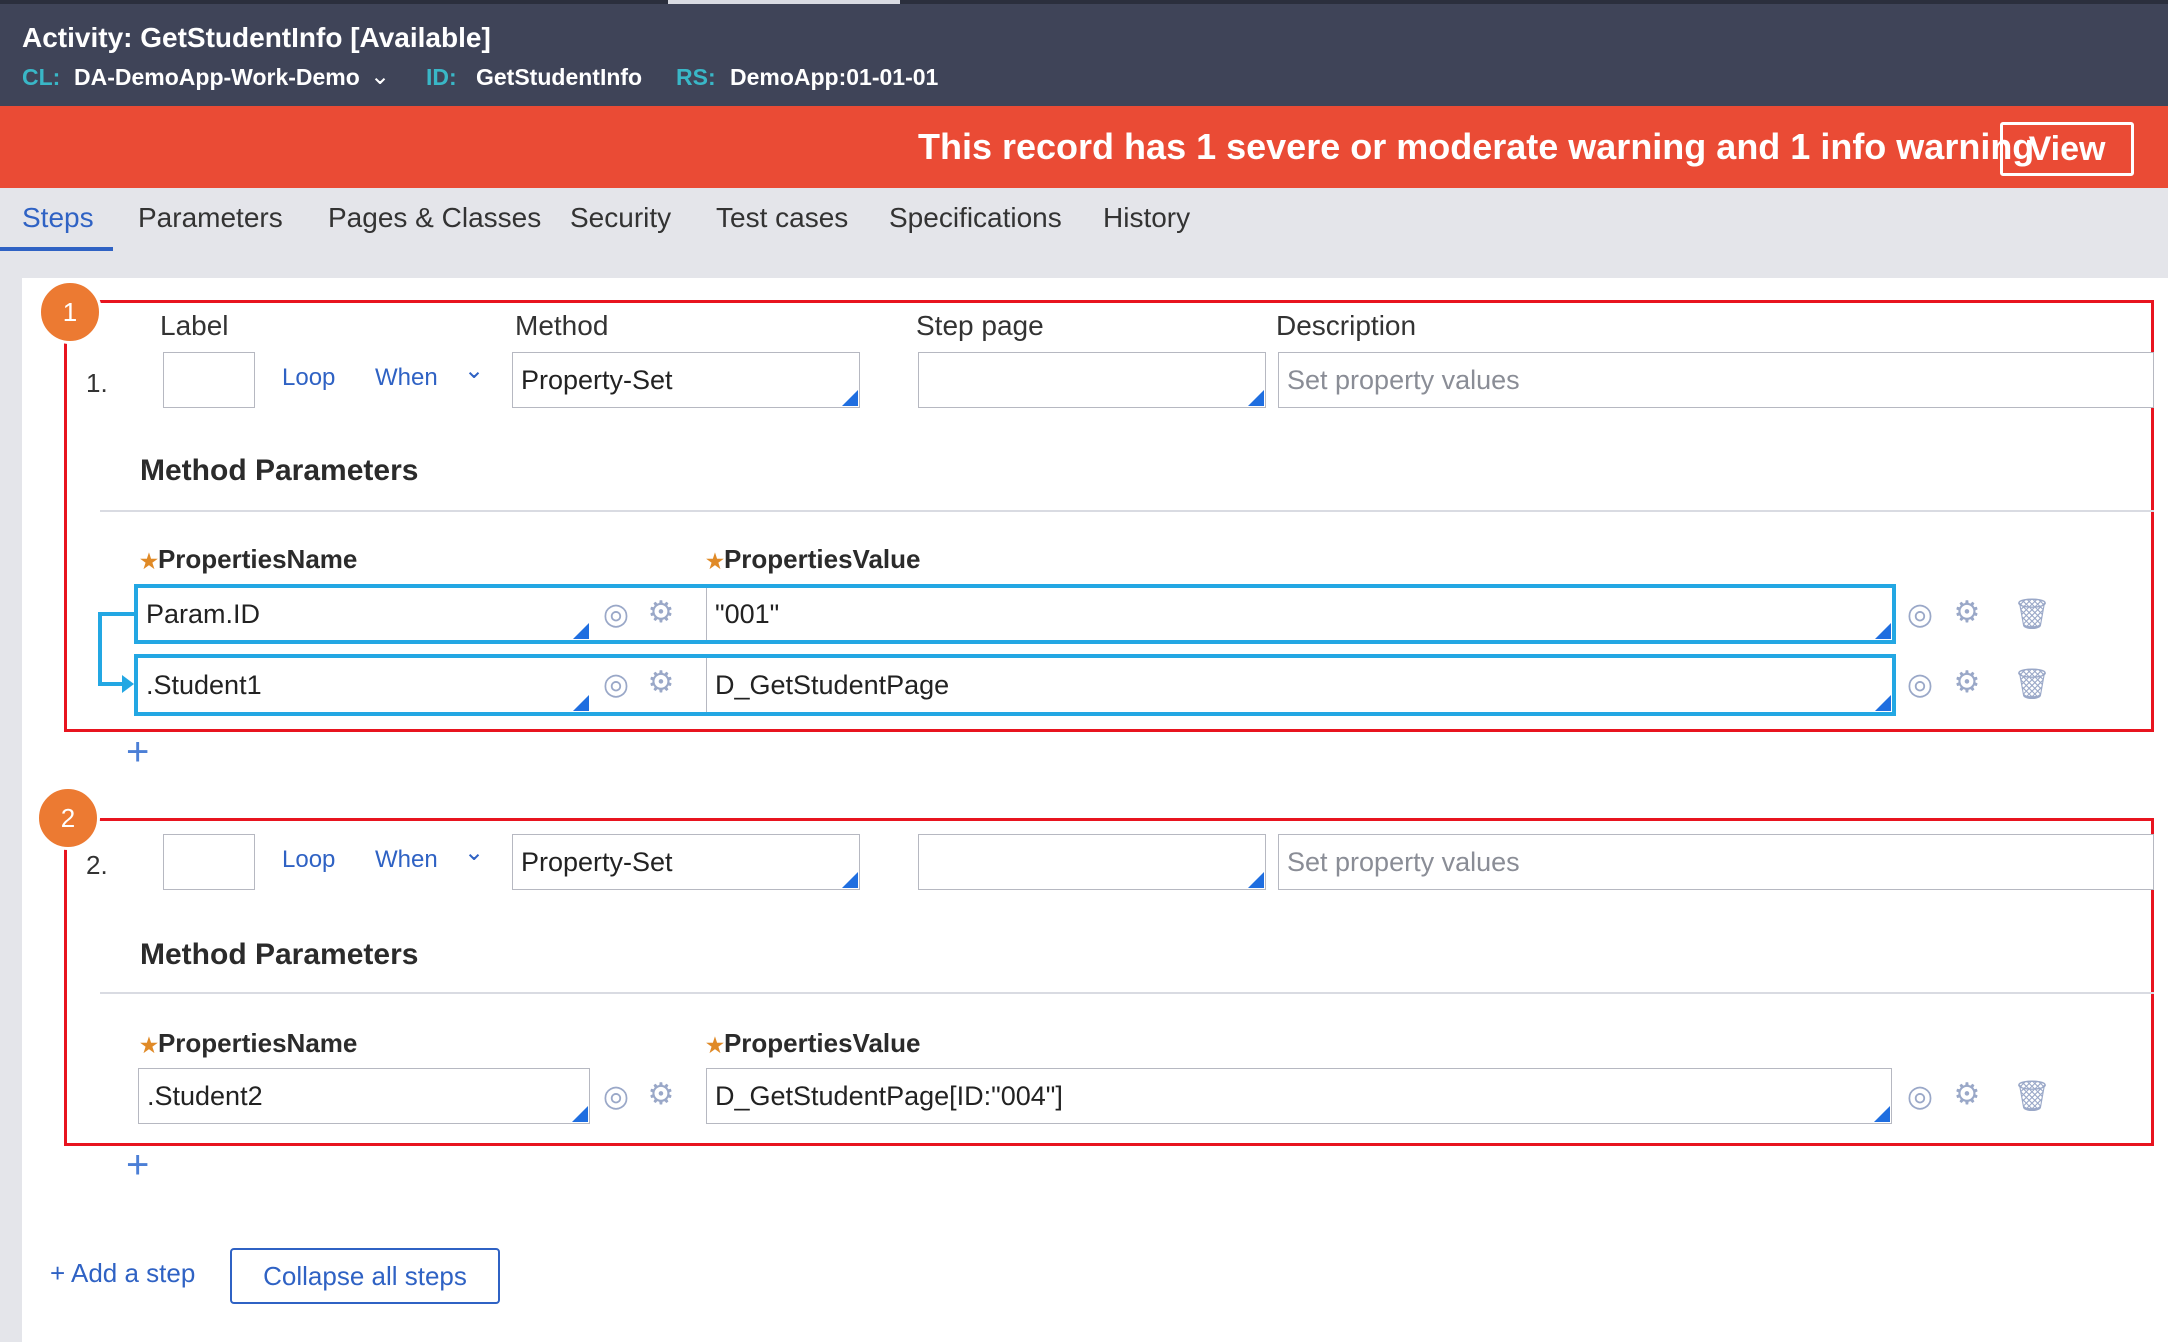 This screenshot has width=2168, height=1342. I want to click on step-number: 1., so click(97, 383).